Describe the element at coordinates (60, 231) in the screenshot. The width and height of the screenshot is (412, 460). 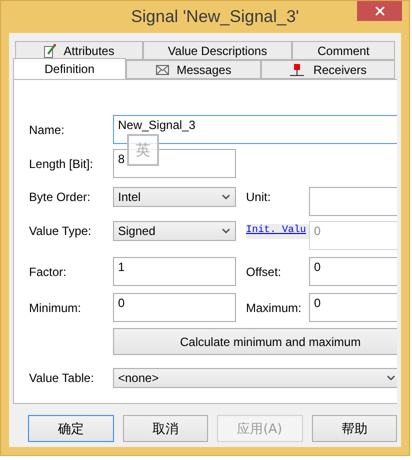
I see `field-label: Value Type:` at that location.